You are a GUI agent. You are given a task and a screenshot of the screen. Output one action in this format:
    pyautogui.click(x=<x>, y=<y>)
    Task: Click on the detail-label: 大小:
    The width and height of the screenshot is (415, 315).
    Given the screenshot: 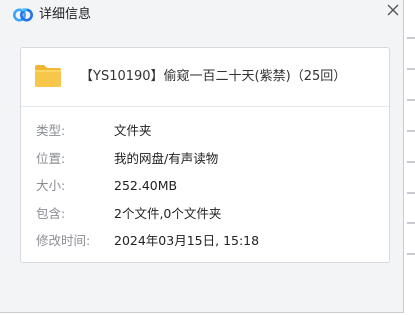 What is the action you would take?
    pyautogui.click(x=51, y=185)
    